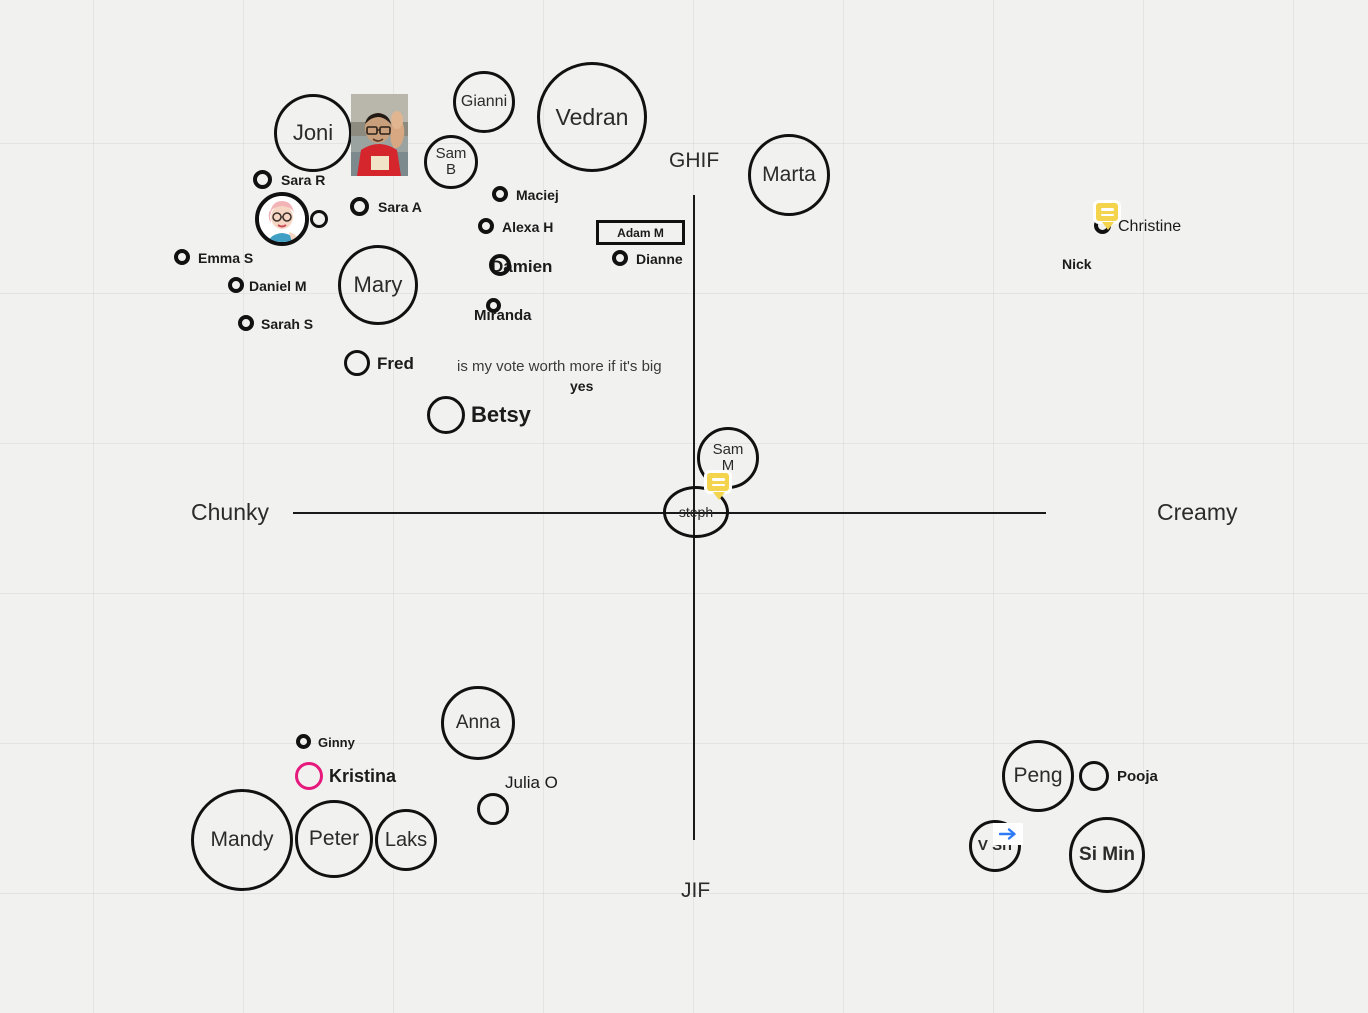 Image resolution: width=1368 pixels, height=1013 pixels. Describe the element at coordinates (336, 742) in the screenshot. I see `participant-label: Ginny` at that location.